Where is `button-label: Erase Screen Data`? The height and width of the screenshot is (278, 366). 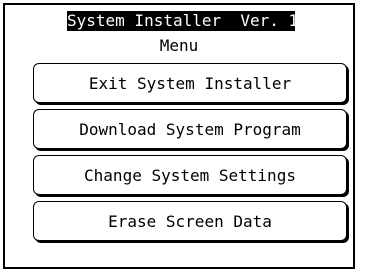 button-label: Erase Screen Data is located at coordinates (190, 221).